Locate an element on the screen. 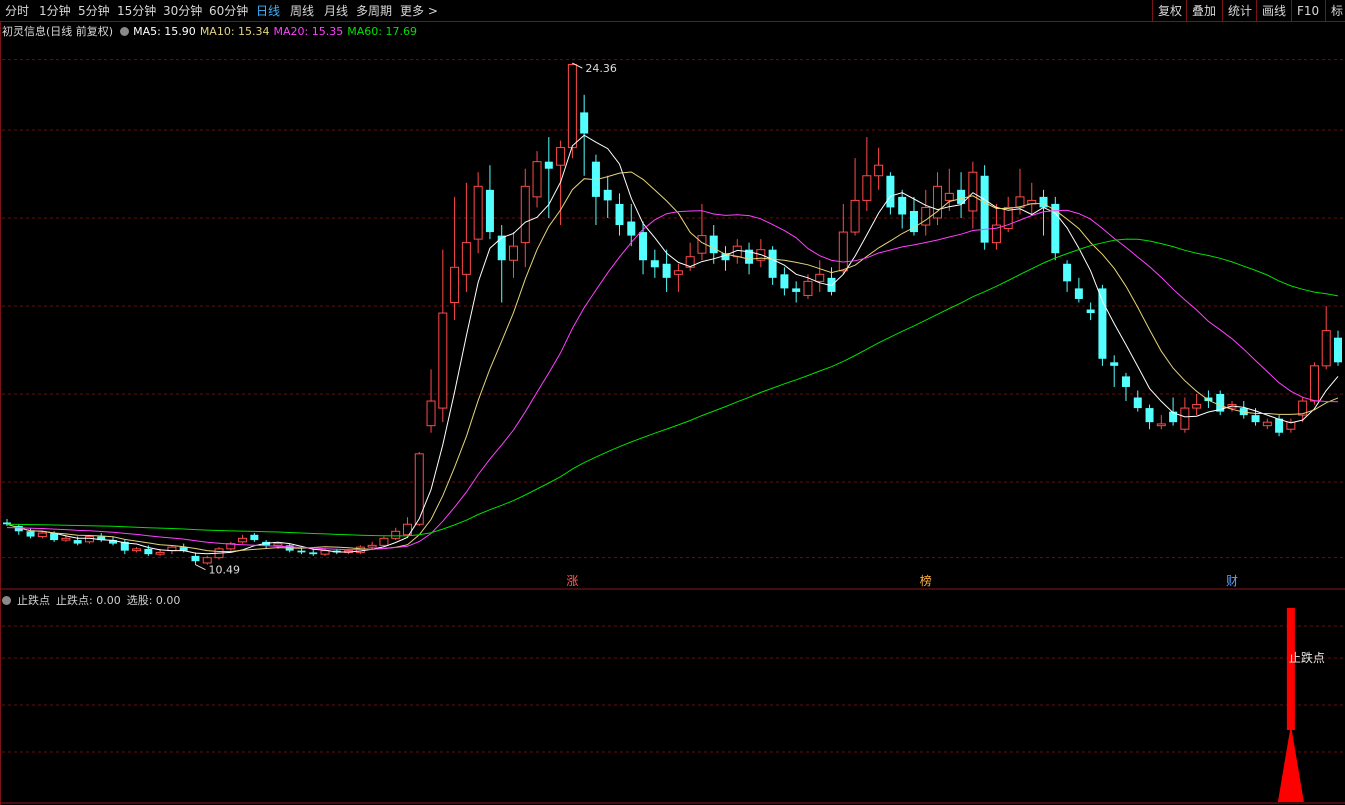 The height and width of the screenshot is (805, 1345). signal-bar is located at coordinates (1290, 669).